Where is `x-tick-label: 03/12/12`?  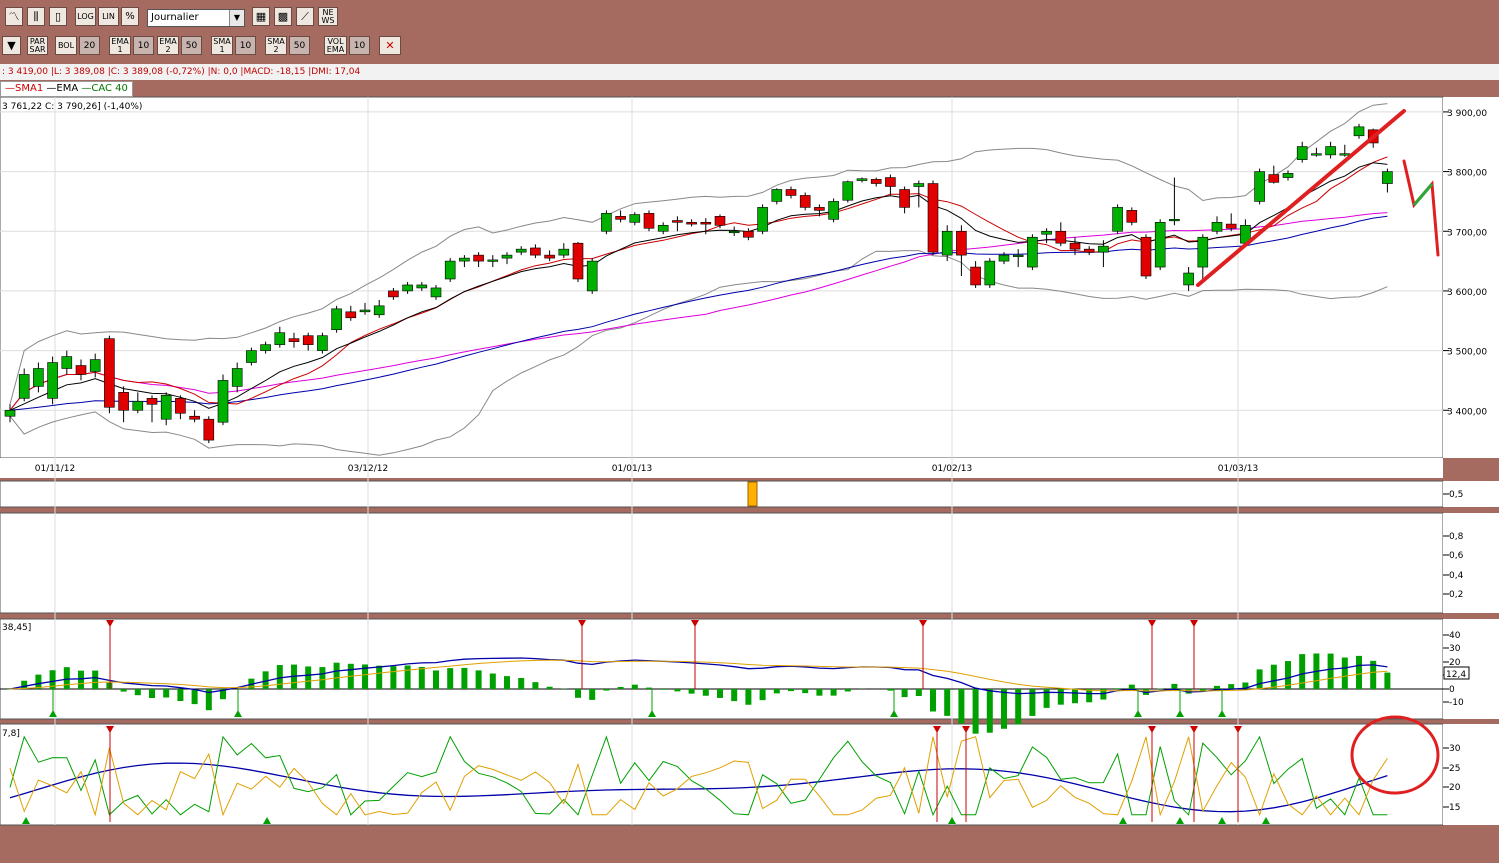 x-tick-label: 03/12/12 is located at coordinates (368, 469).